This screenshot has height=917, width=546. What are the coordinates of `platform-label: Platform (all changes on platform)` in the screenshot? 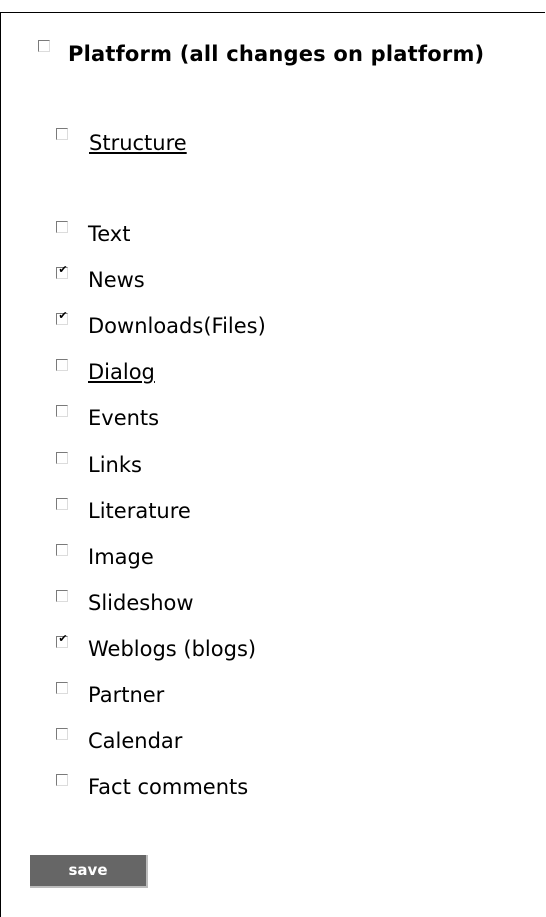 It's located at (276, 54).